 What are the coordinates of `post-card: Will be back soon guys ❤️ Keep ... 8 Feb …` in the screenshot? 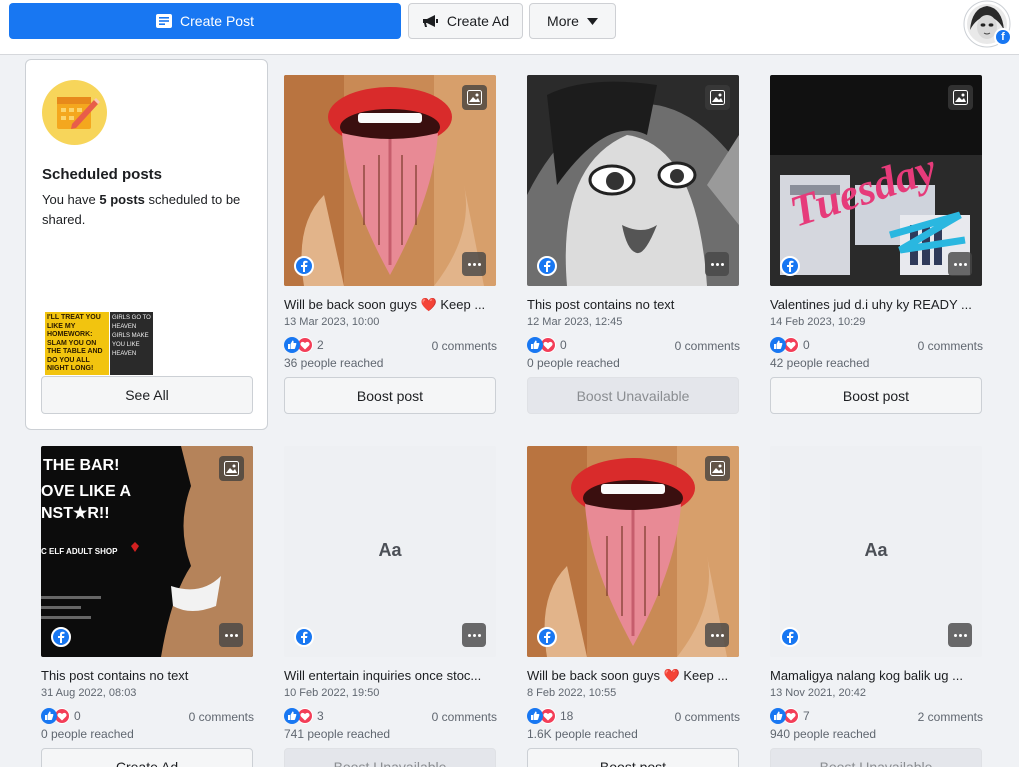 It's located at (633, 606).